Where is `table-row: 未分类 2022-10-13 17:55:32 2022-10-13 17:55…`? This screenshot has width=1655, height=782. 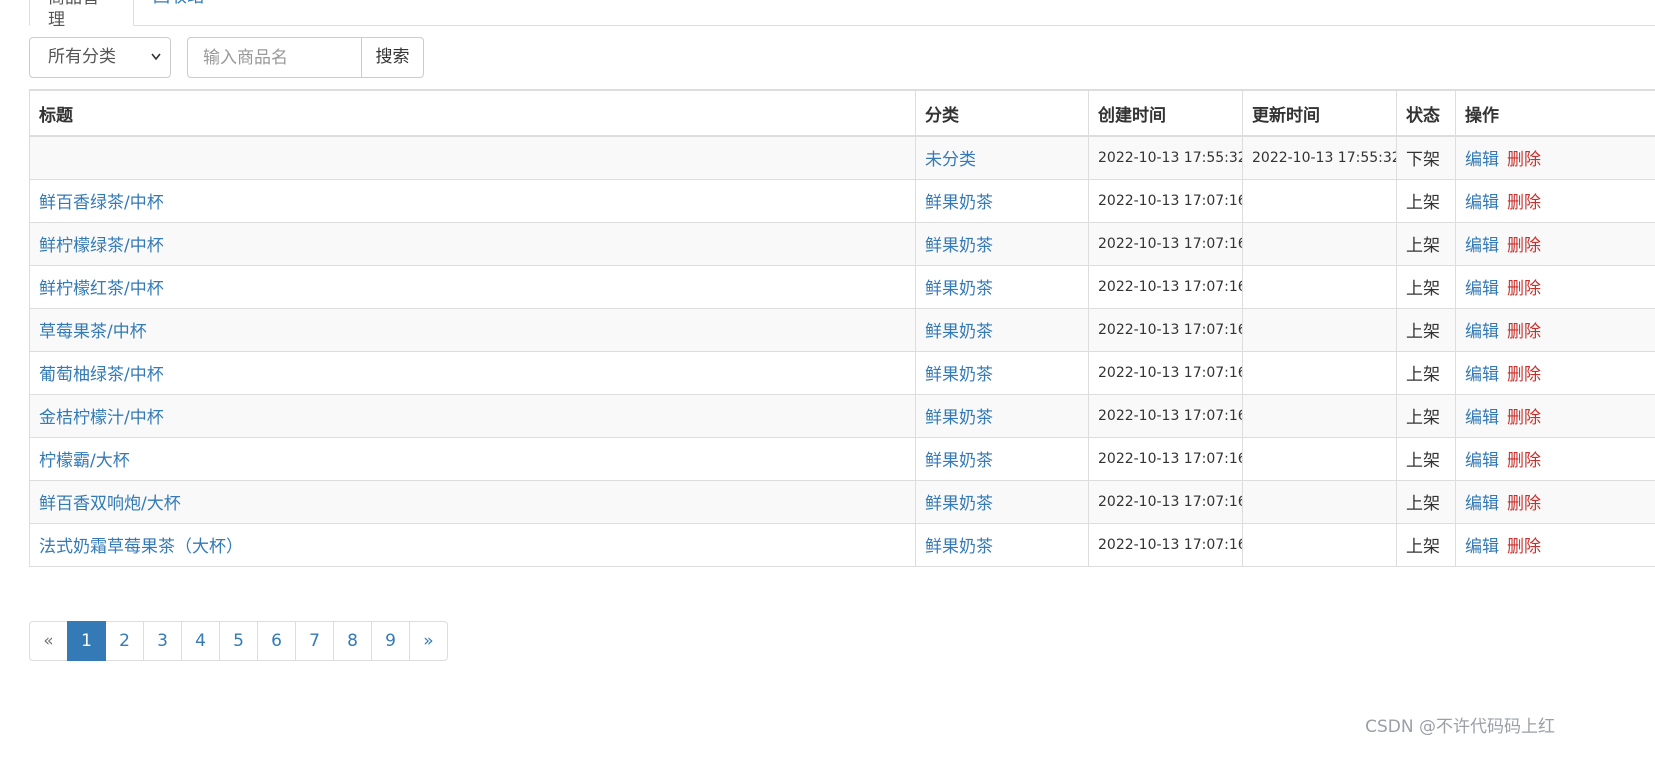
table-row: 未分类 2022-10-13 17:55:32 2022-10-13 17:55… is located at coordinates (842, 157).